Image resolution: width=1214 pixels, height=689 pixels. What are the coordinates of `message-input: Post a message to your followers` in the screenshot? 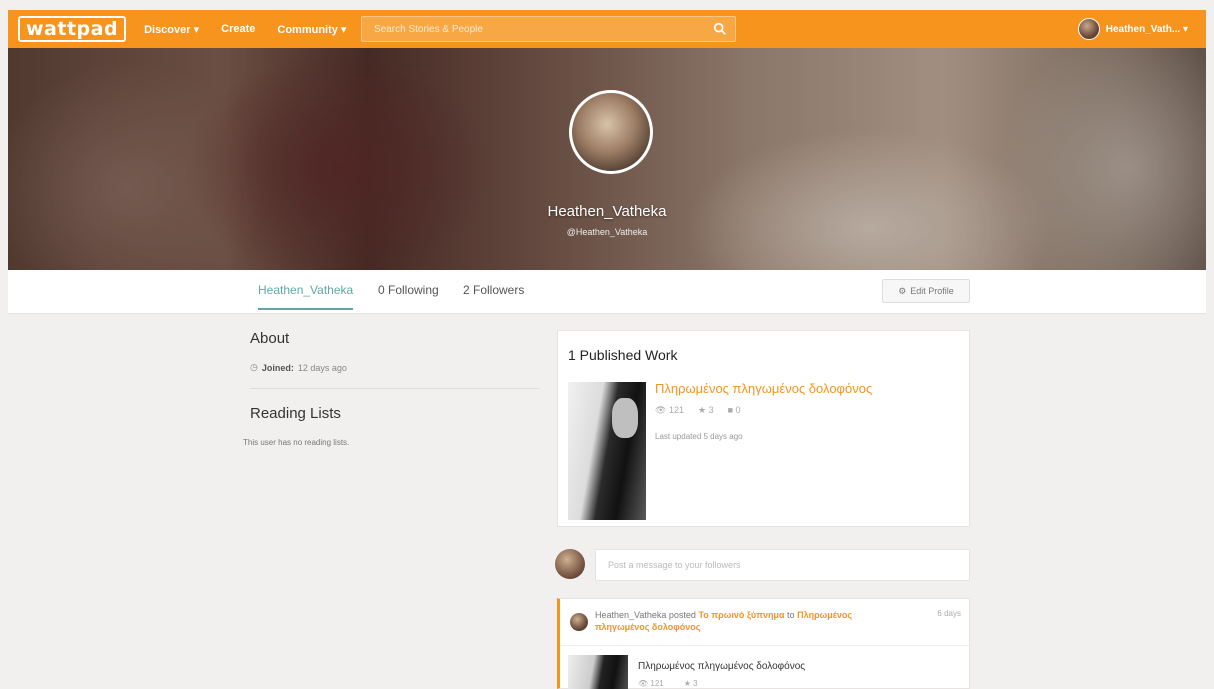 It's located at (782, 565).